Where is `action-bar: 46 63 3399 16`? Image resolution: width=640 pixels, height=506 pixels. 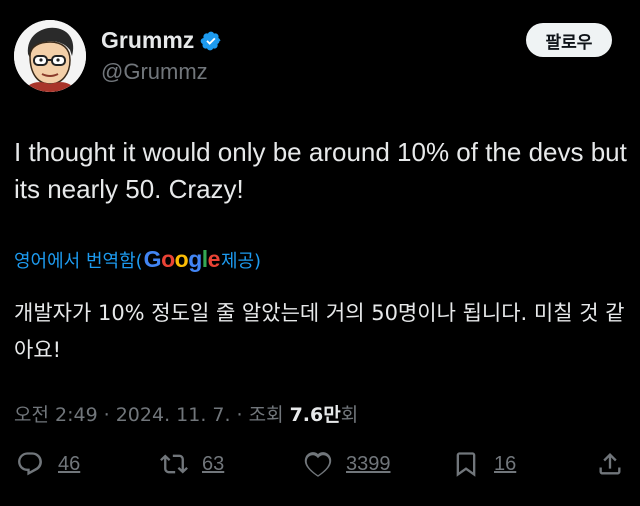
action-bar: 46 63 3399 16 is located at coordinates (320, 470).